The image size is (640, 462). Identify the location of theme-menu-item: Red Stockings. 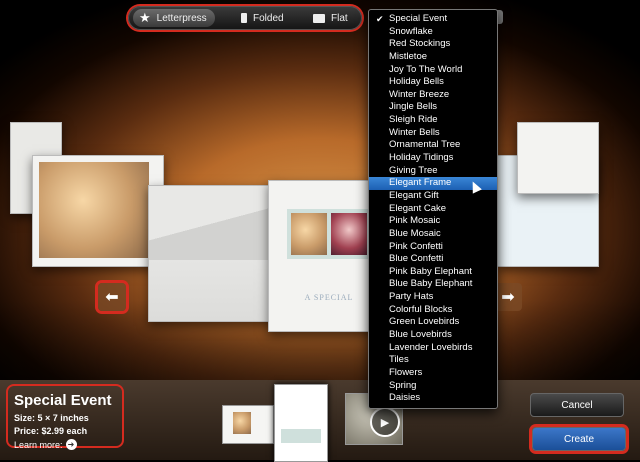
(433, 44).